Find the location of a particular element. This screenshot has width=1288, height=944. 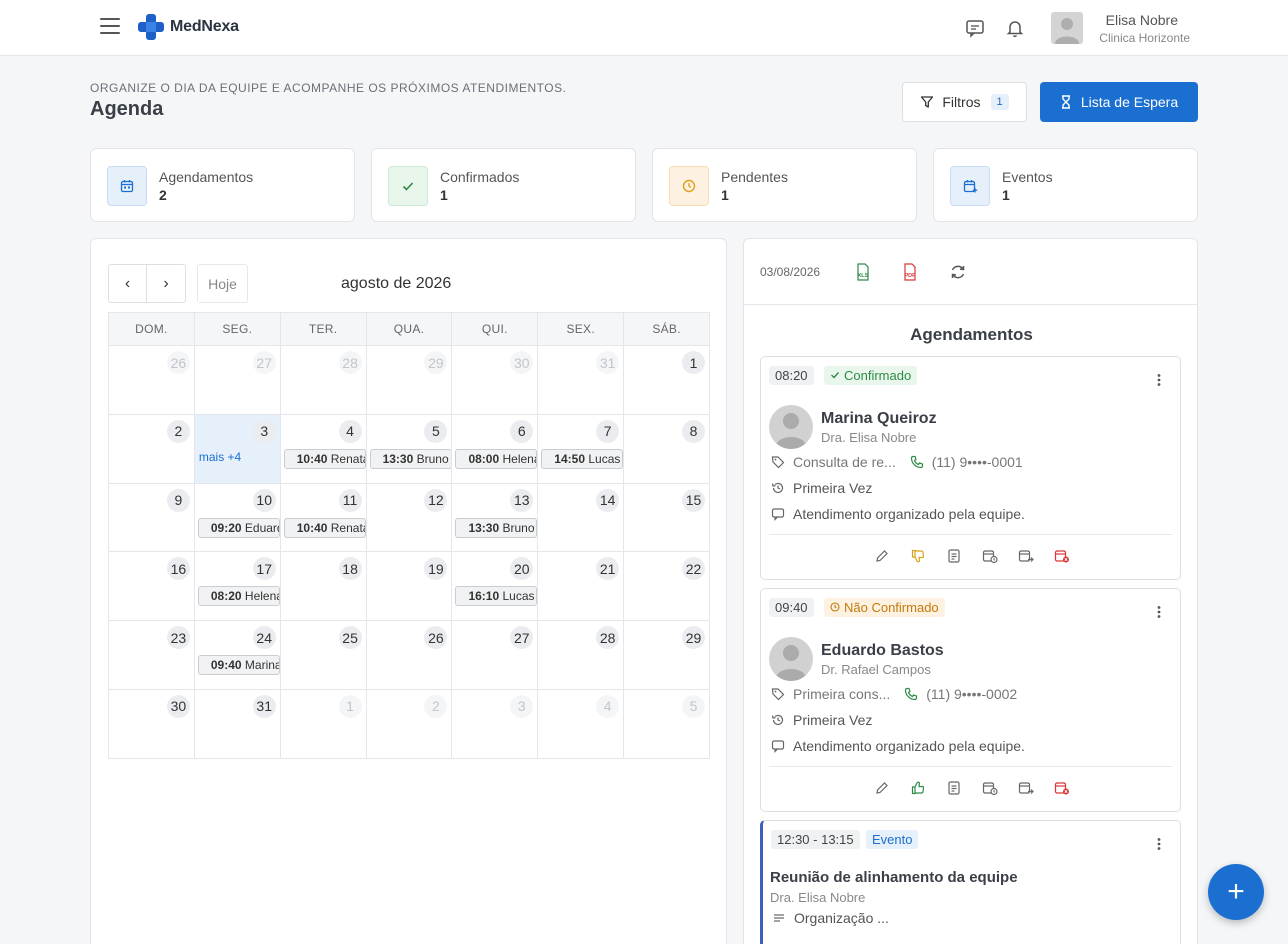

patient-name: Eduardo Bastos is located at coordinates (882, 651).